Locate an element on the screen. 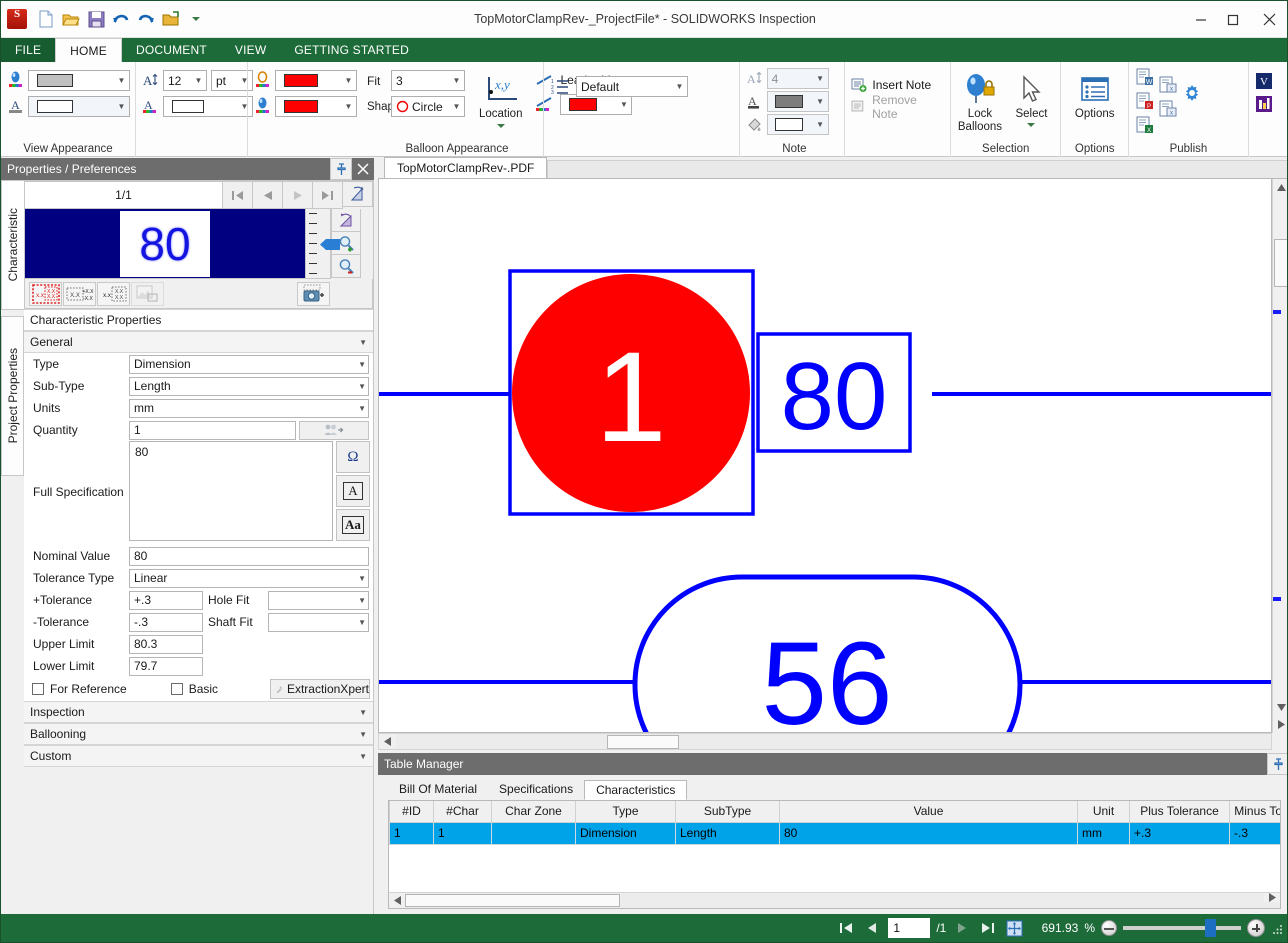  last-characteristic-button is located at coordinates (328, 195).